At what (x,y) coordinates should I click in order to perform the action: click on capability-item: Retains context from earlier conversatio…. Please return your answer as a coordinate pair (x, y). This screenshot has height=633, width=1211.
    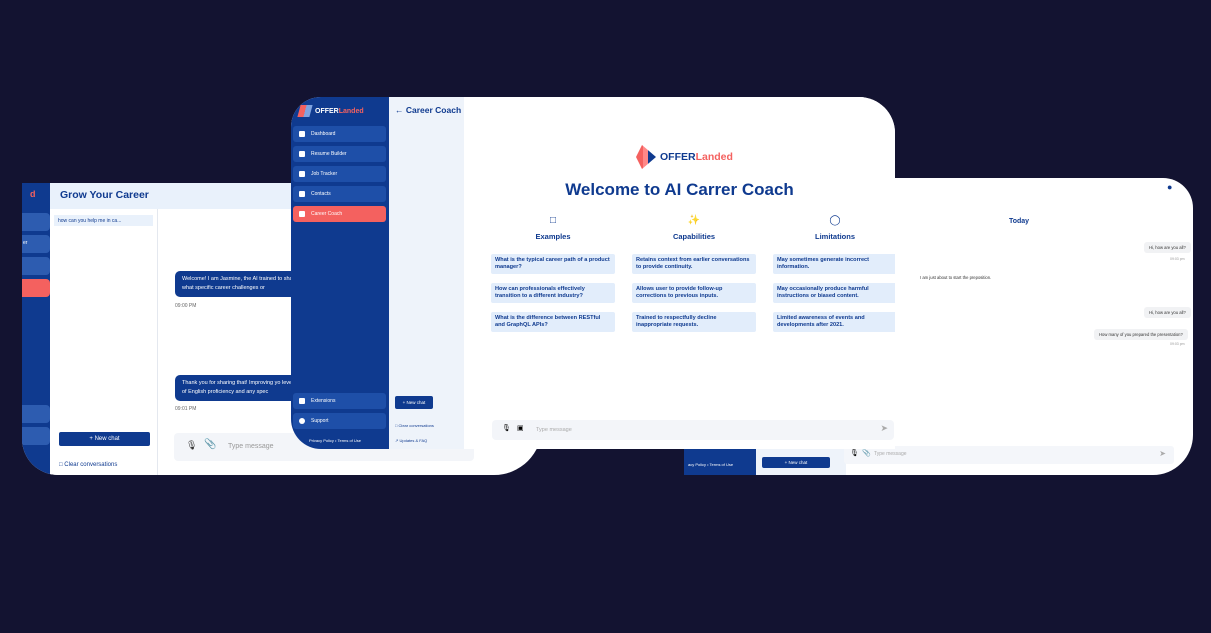
    Looking at the image, I should click on (694, 264).